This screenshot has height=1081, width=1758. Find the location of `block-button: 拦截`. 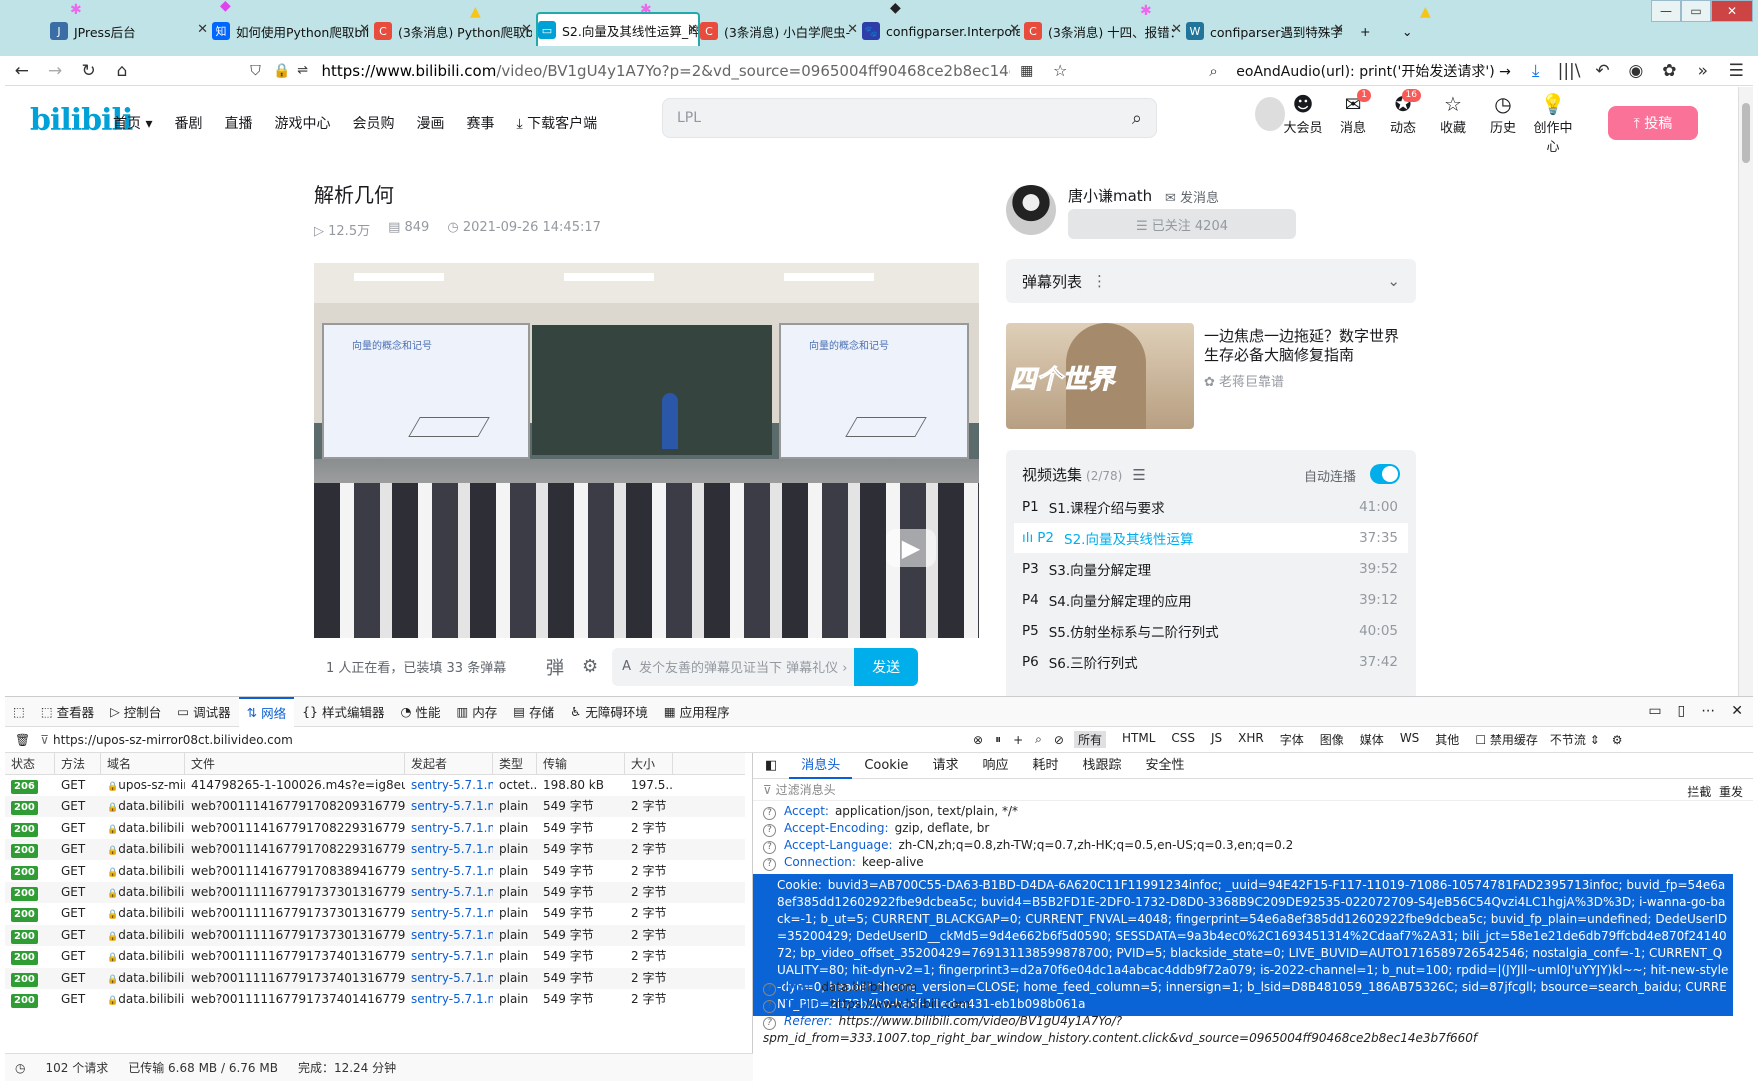

block-button: 拦截 is located at coordinates (1699, 792).